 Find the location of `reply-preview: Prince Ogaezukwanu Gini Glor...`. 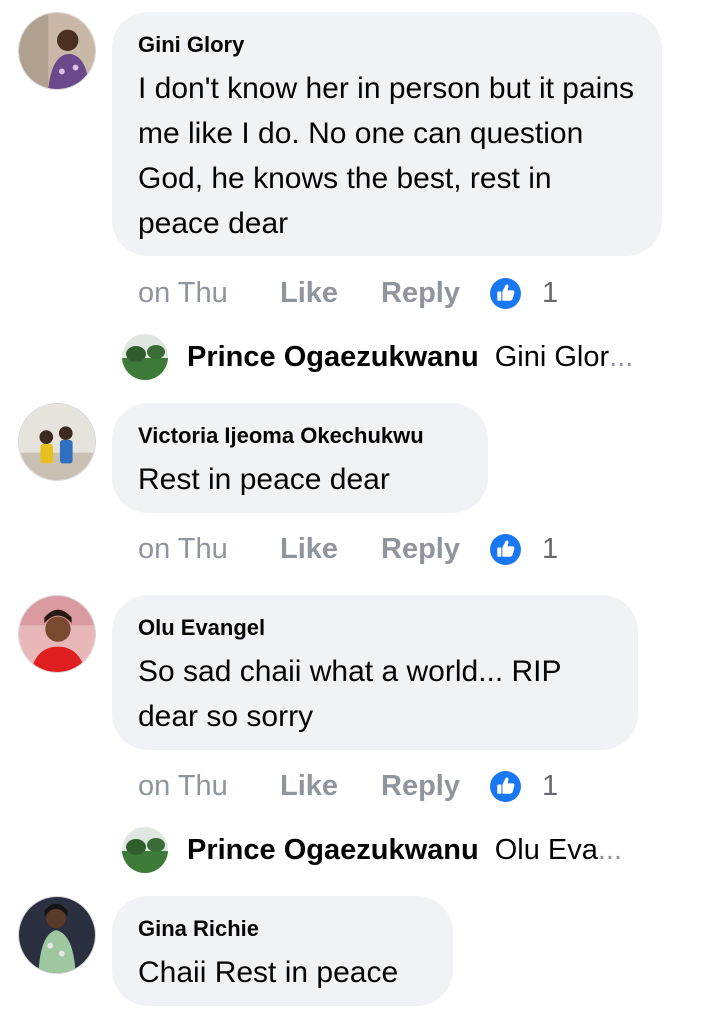

reply-preview: Prince Ogaezukwanu Gini Glor... is located at coordinates (377, 357).